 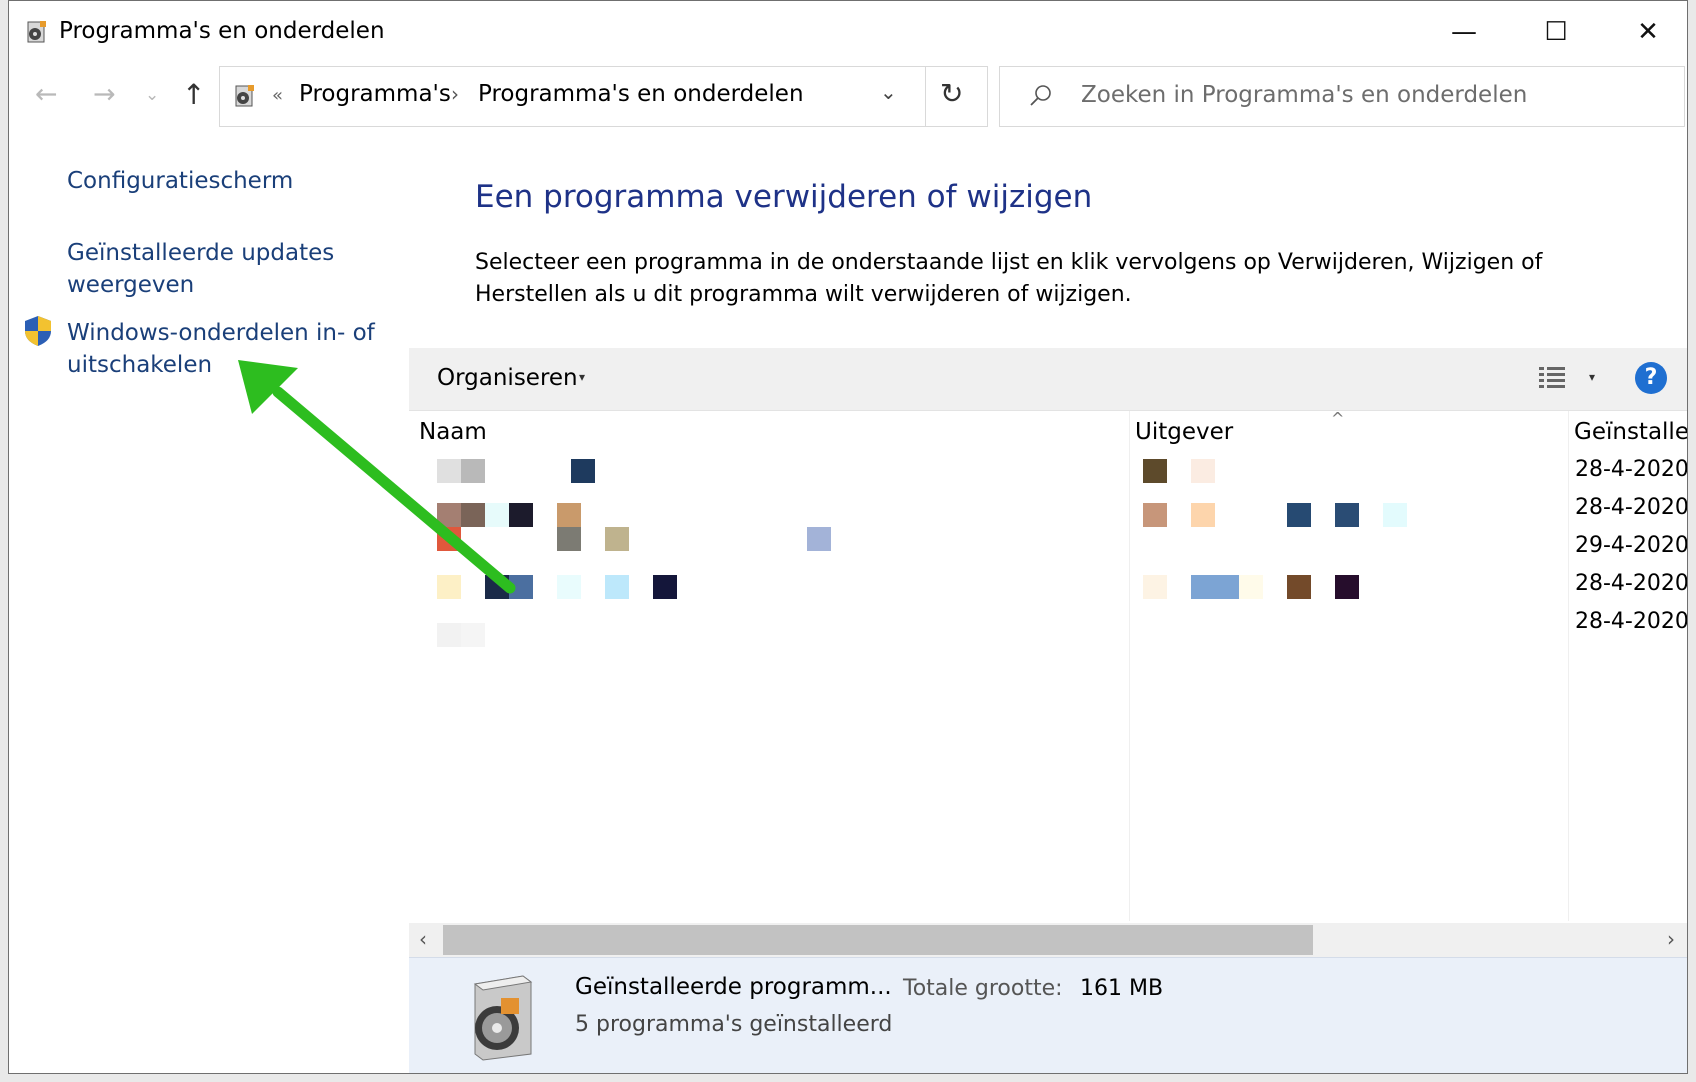 I want to click on close-icon: ✕, so click(x=1648, y=32).